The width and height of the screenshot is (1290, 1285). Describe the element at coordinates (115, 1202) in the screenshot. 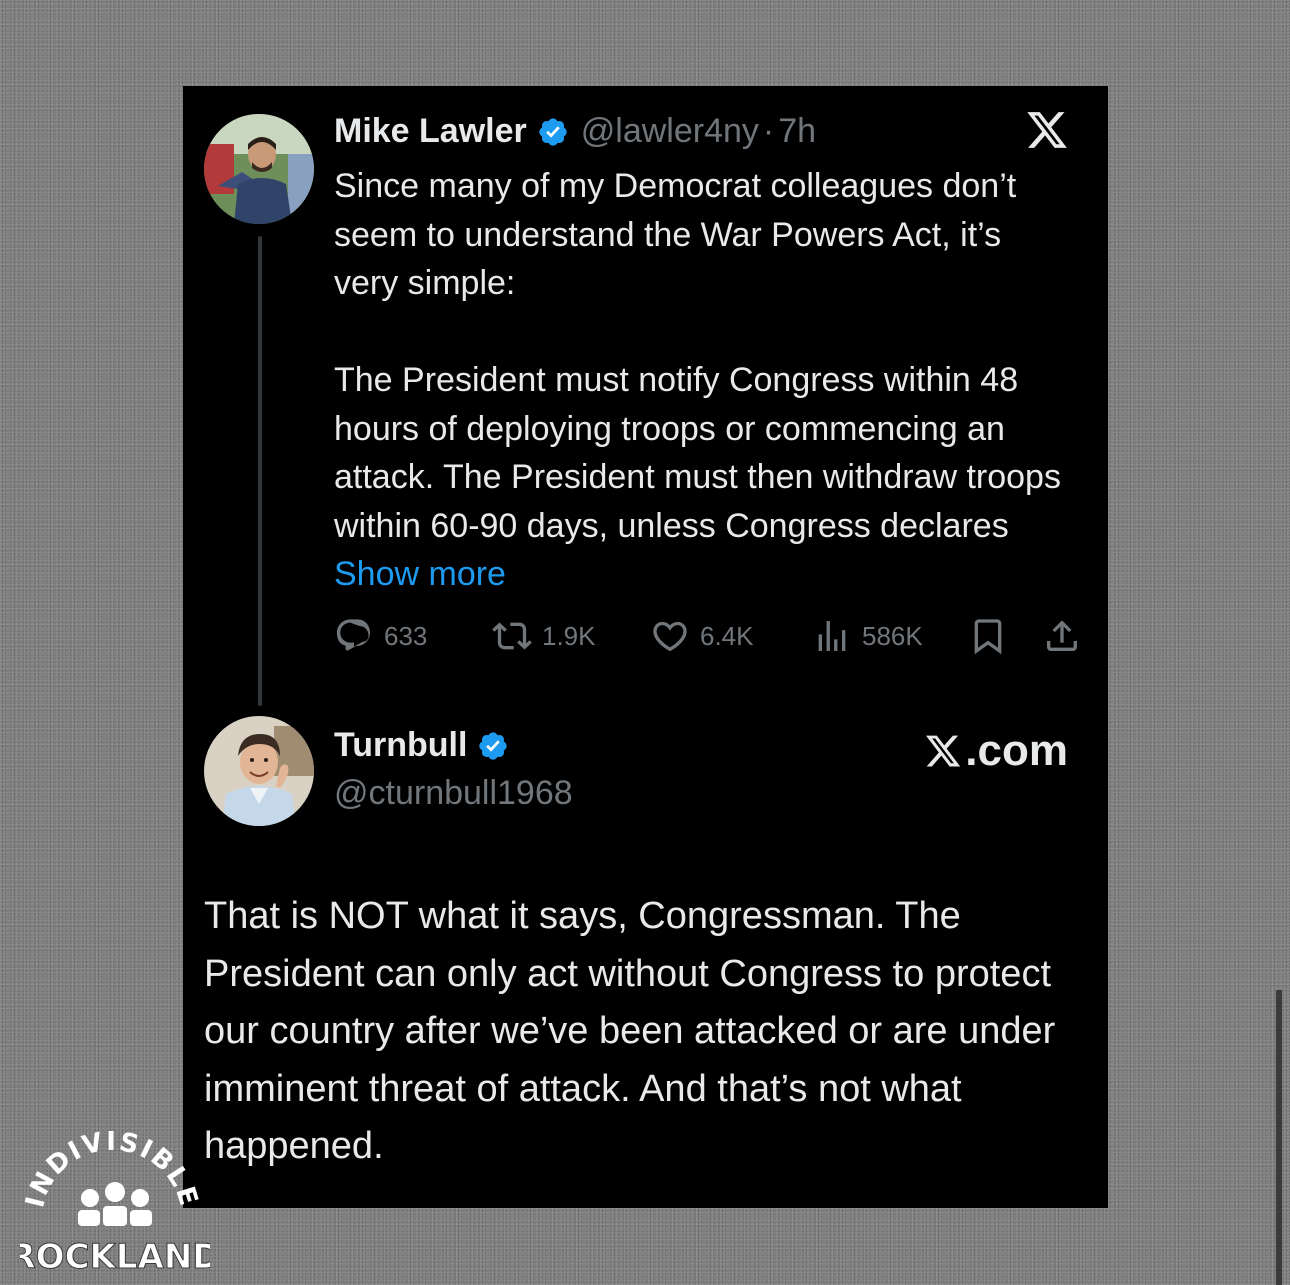

I see `indivisible-rockland-logo: INDIVISIBLE ROCKLAND` at that location.